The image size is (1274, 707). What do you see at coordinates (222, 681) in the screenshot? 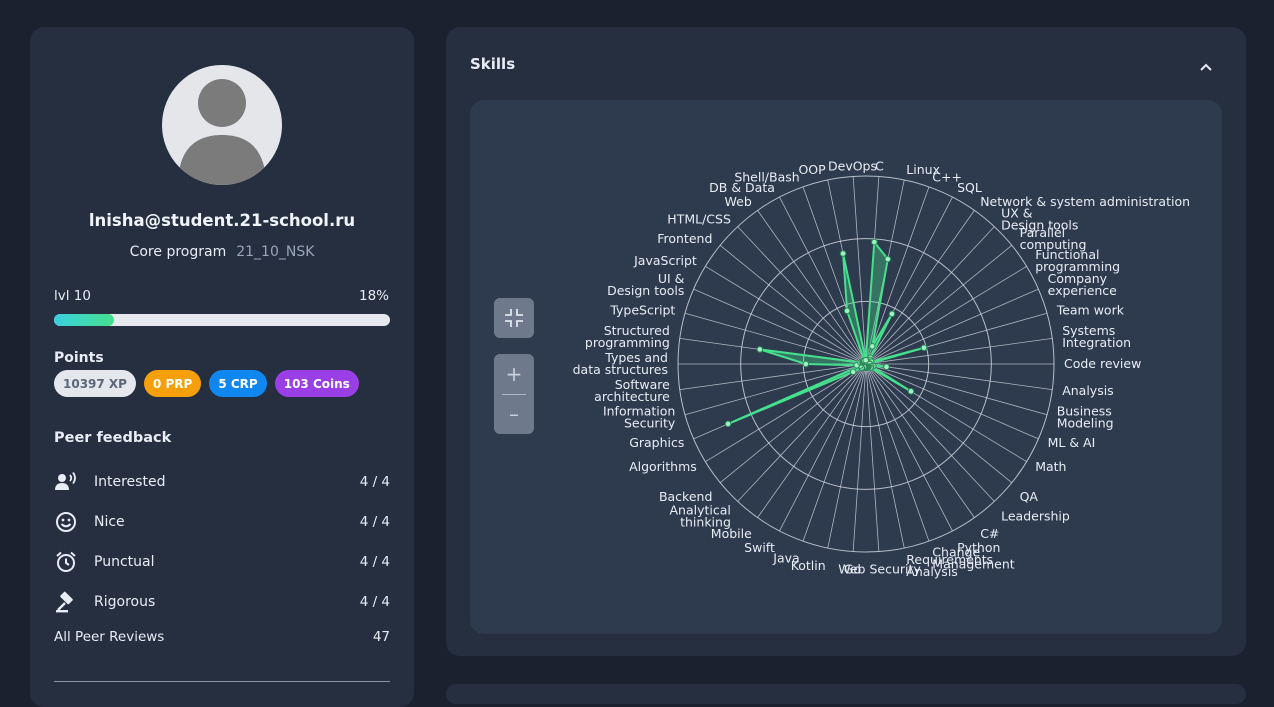
I see `divider` at bounding box center [222, 681].